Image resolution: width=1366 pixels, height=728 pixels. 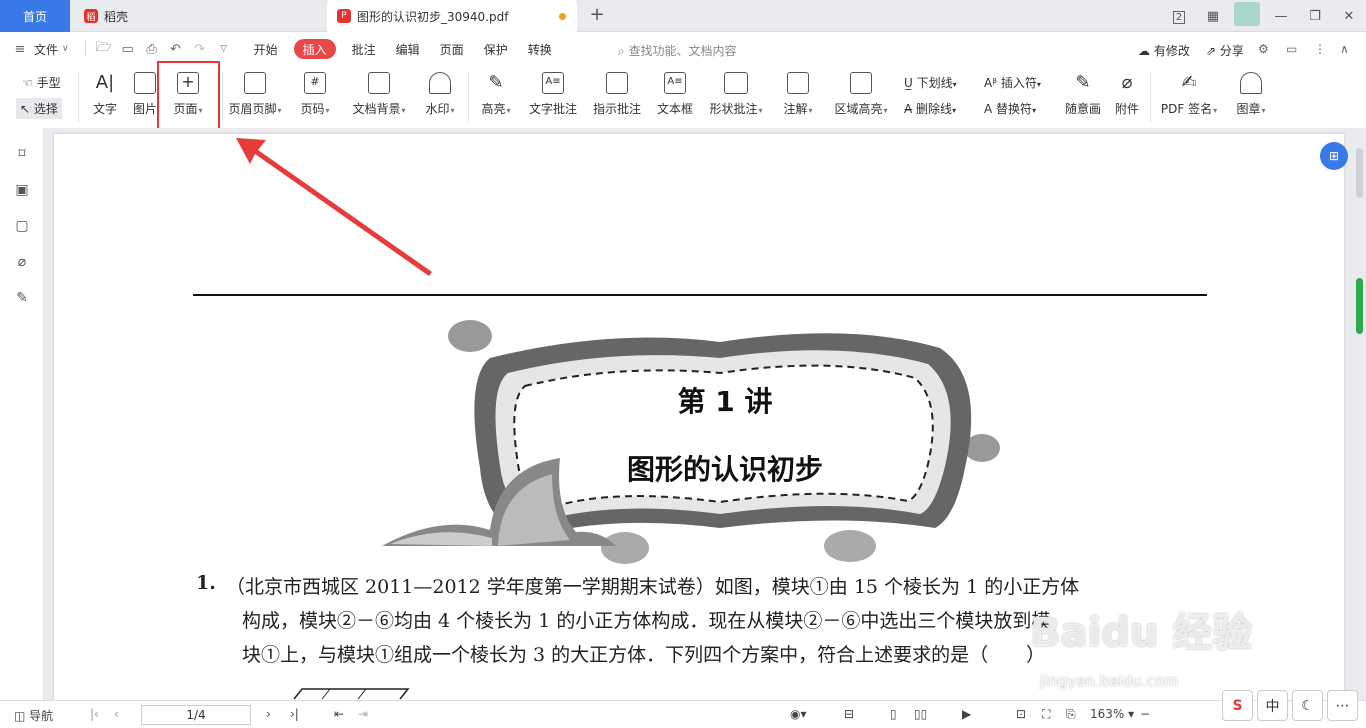 What do you see at coordinates (1359, 420) in the screenshot?
I see `vertical-scrollbar` at bounding box center [1359, 420].